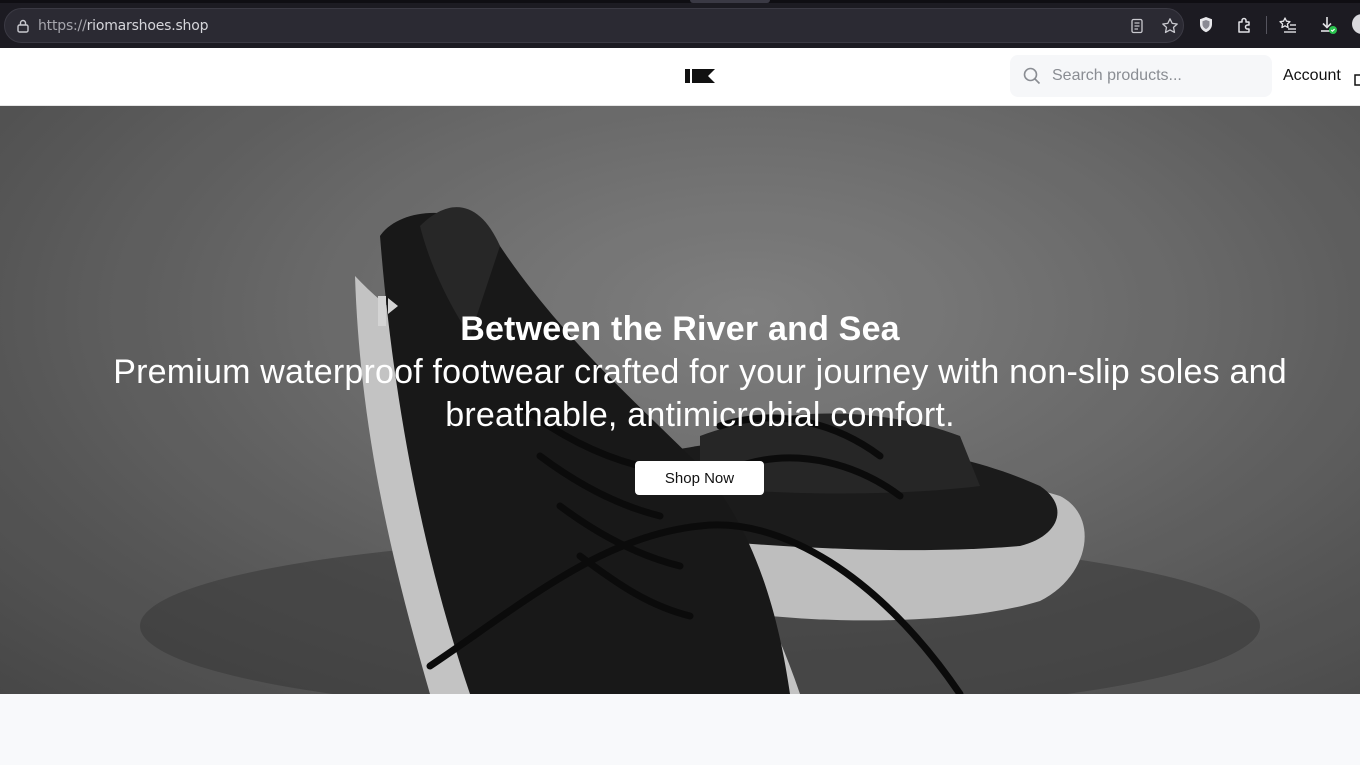 This screenshot has height=765, width=1360. What do you see at coordinates (1328, 25) in the screenshot?
I see `downloads-icon` at bounding box center [1328, 25].